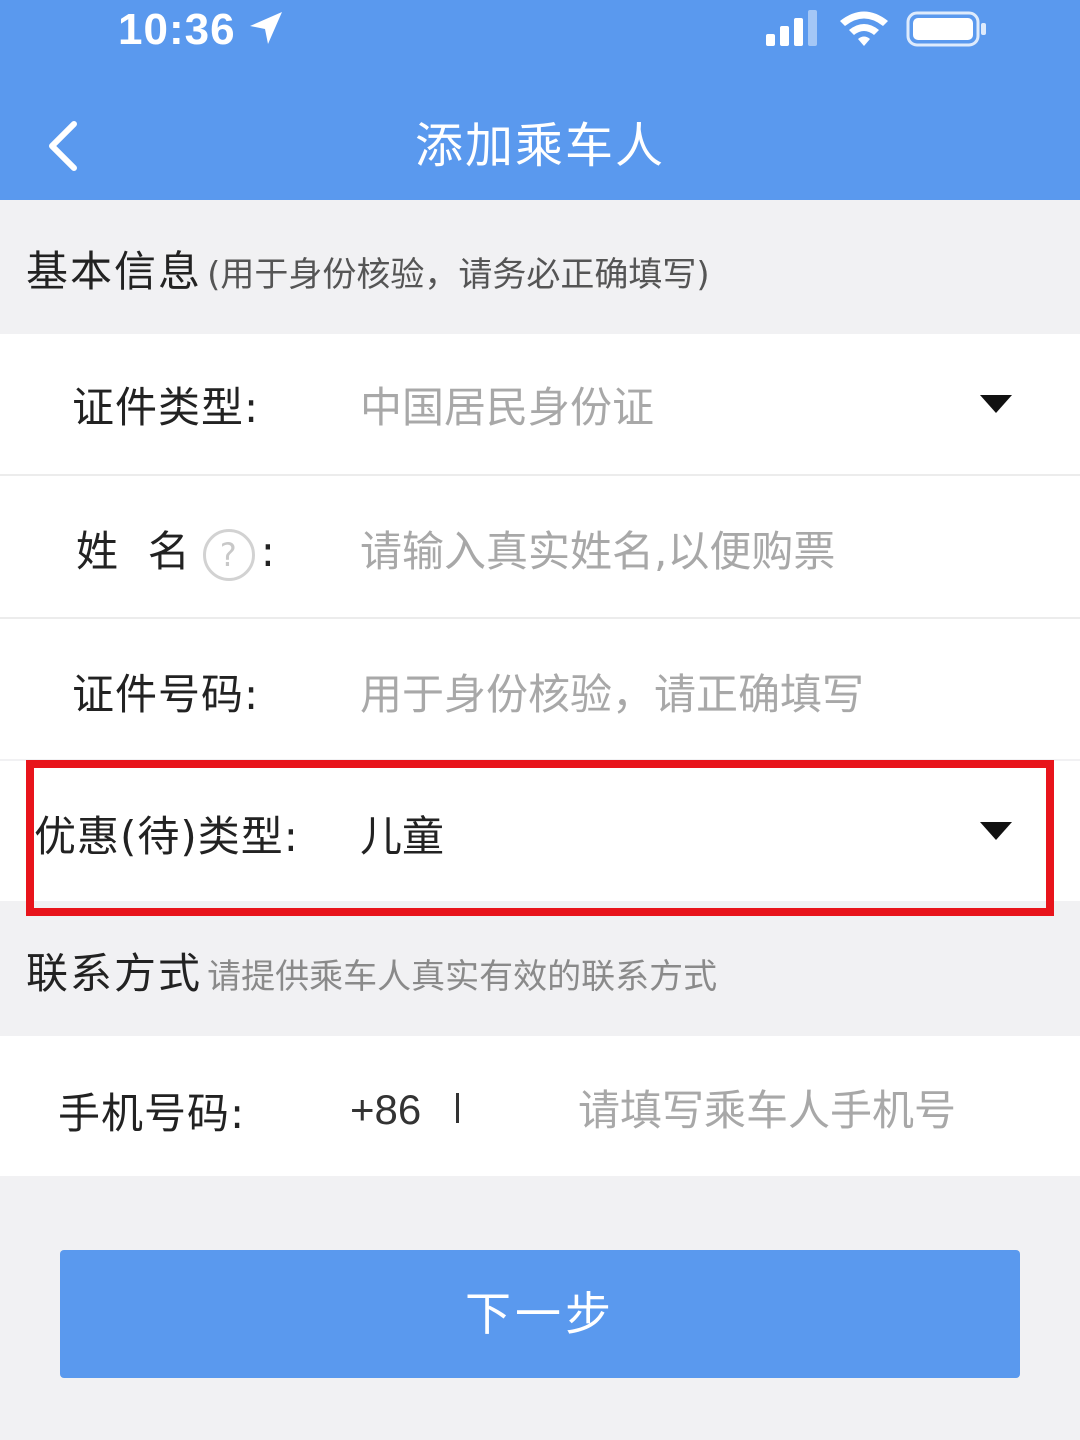 This screenshot has width=1080, height=1440. What do you see at coordinates (462, 977) in the screenshot?
I see `contact-hint: 请提供乘车人真实有效的联系方式` at bounding box center [462, 977].